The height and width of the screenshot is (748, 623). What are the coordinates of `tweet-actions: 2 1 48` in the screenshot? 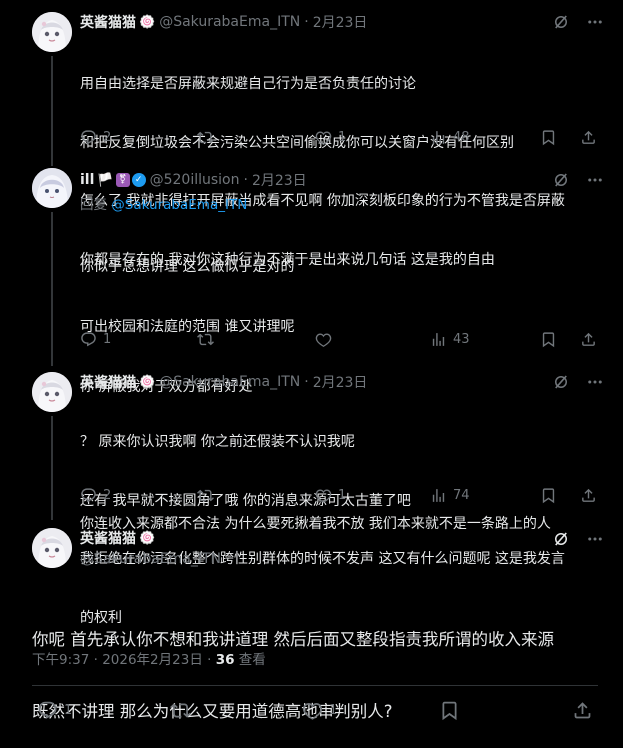 It's located at (339, 137).